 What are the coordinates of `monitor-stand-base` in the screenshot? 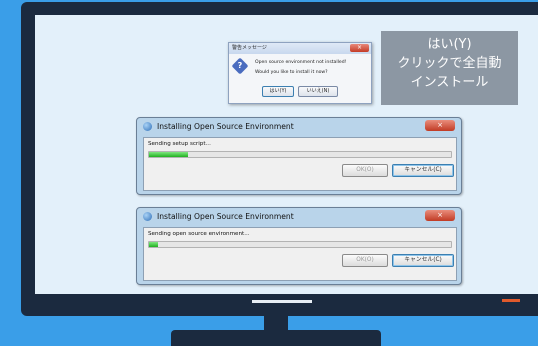 It's located at (276, 338).